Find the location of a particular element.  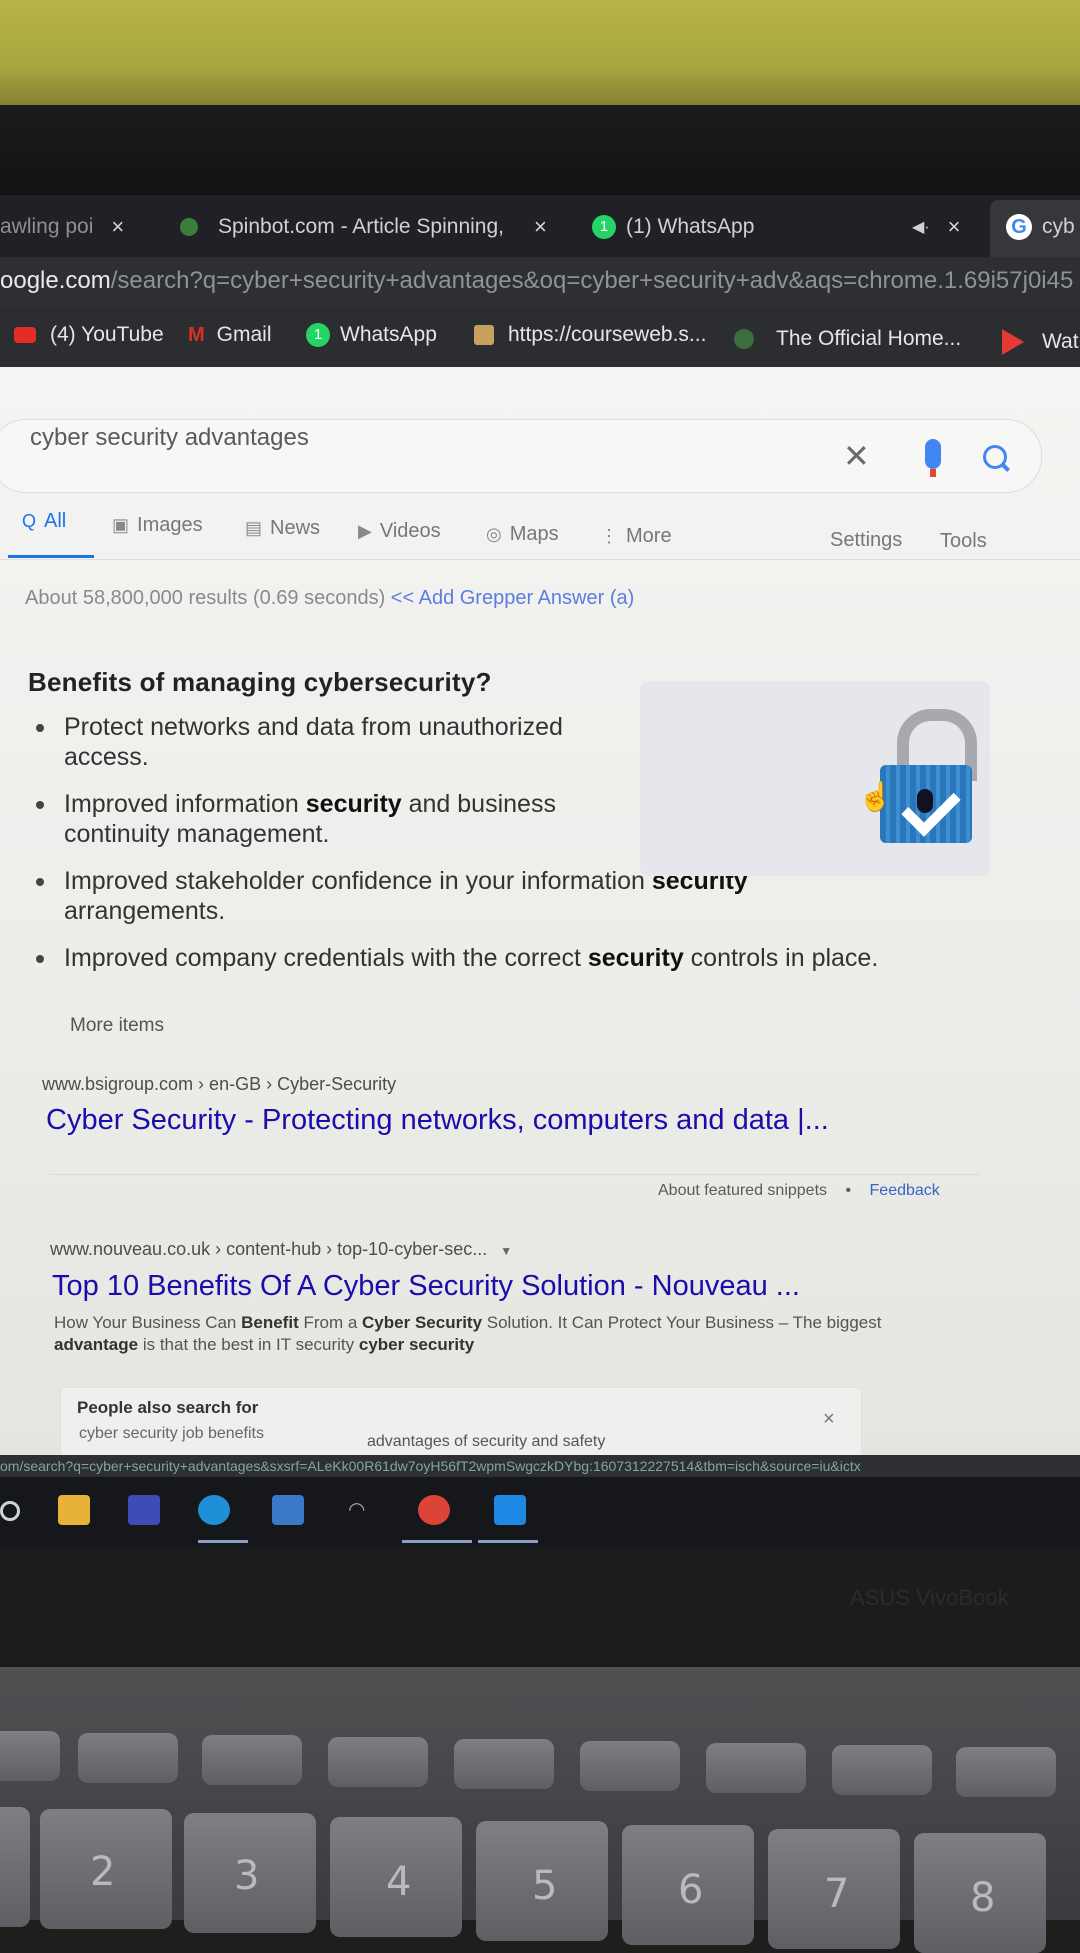

related-search-chip: advantages of security and safety is located at coordinates (486, 1442).